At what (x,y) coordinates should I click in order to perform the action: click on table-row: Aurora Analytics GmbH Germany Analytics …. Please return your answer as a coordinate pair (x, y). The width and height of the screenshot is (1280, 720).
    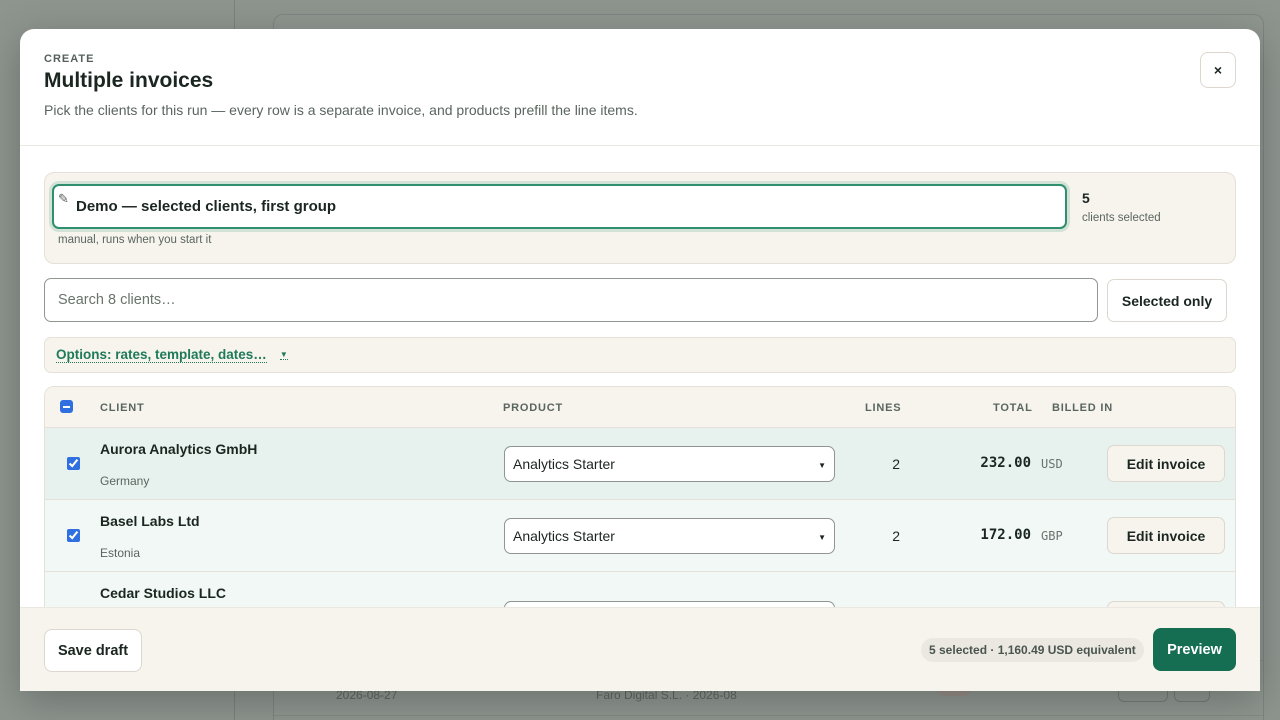
    Looking at the image, I should click on (640, 464).